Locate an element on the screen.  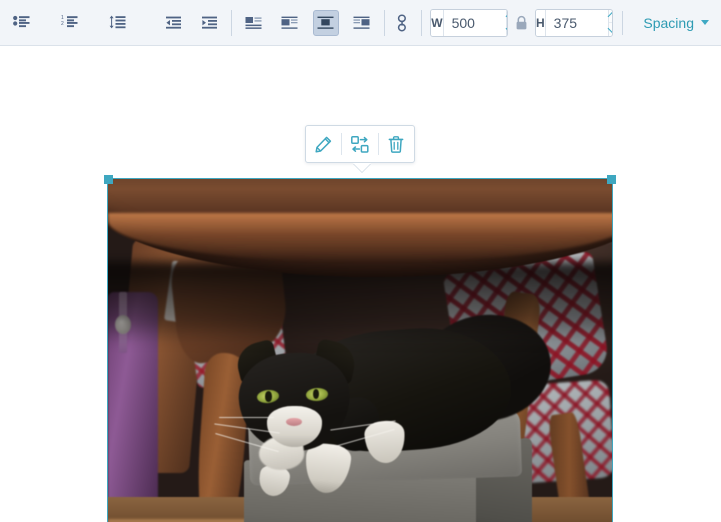
photo-cat-whisker is located at coordinates (246, 418).